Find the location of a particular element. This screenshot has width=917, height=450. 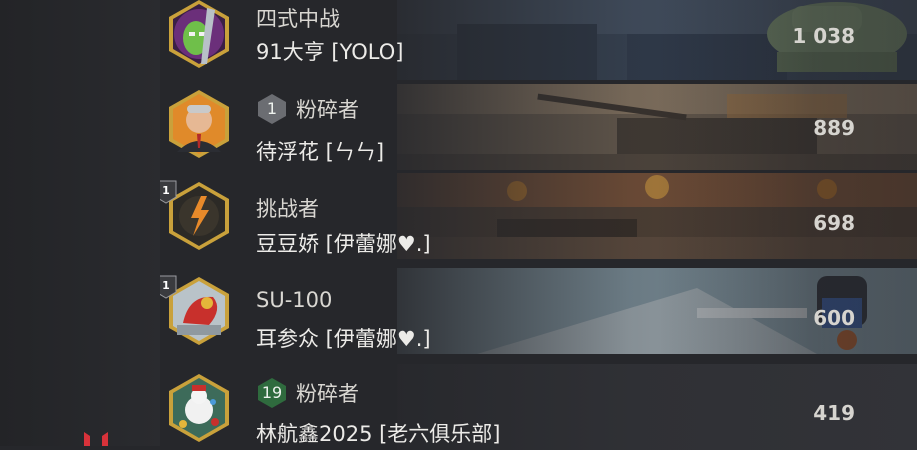

player-name: 豆豆娇 [伊蕾娜♥.] is located at coordinates (343, 244).